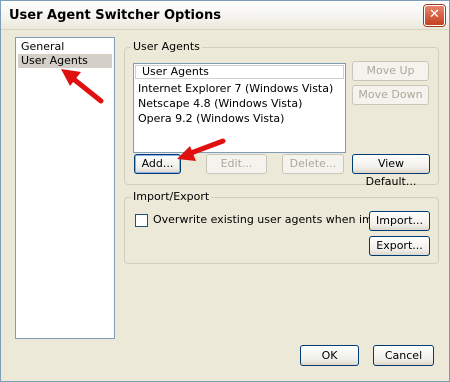 The width and height of the screenshot is (450, 382). What do you see at coordinates (211, 119) in the screenshot?
I see `user-agent-item-opera: Opera 9.2 (Windows Vista)` at bounding box center [211, 119].